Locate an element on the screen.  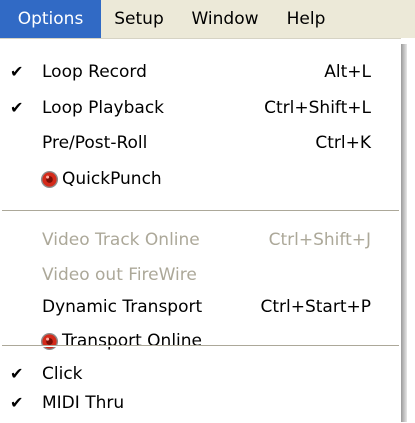
menu-item-label: MIDI Thru is located at coordinates (83, 403).